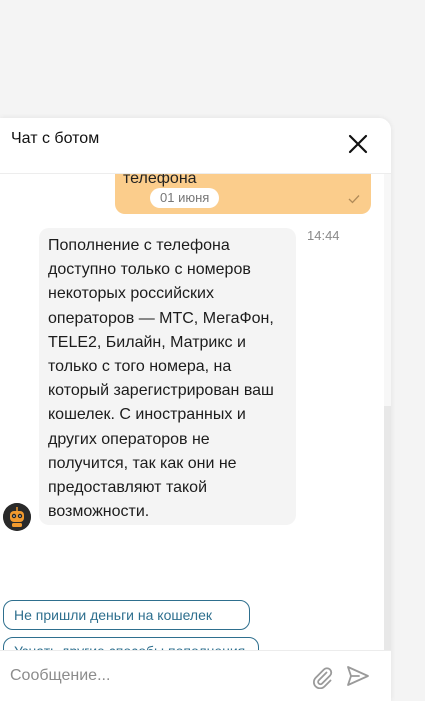  I want to click on paperclip-icon, so click(323, 678).